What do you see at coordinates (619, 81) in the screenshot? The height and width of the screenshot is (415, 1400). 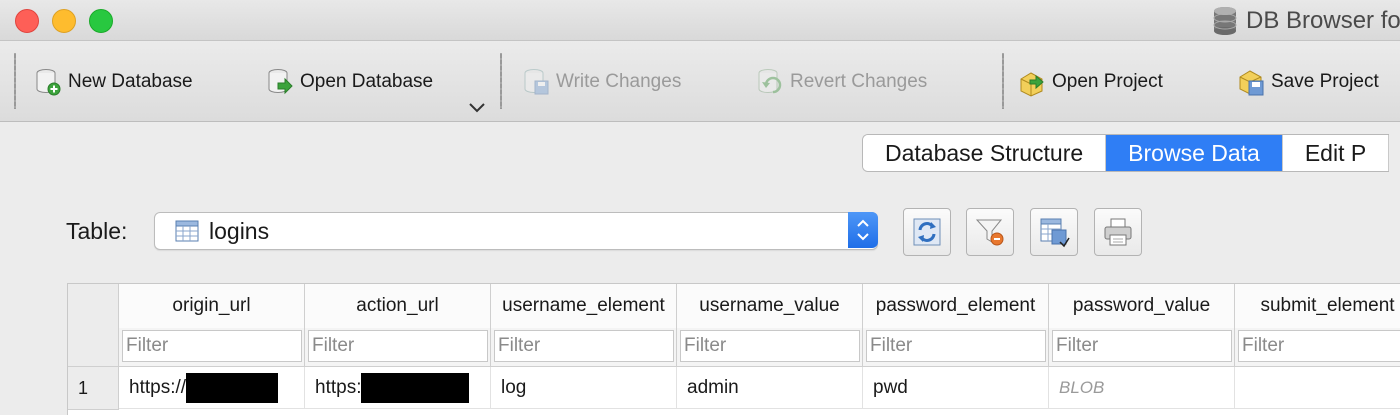 I see `write-changes-label: Write Changes` at bounding box center [619, 81].